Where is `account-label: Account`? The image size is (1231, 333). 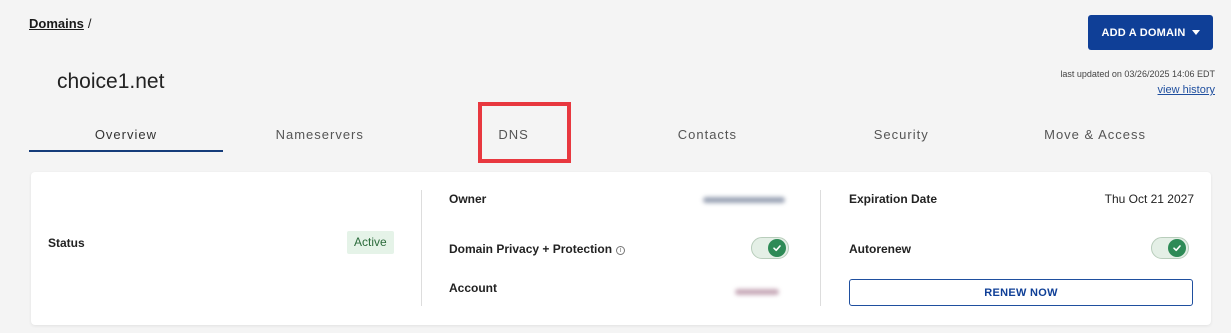
account-label: Account is located at coordinates (473, 288).